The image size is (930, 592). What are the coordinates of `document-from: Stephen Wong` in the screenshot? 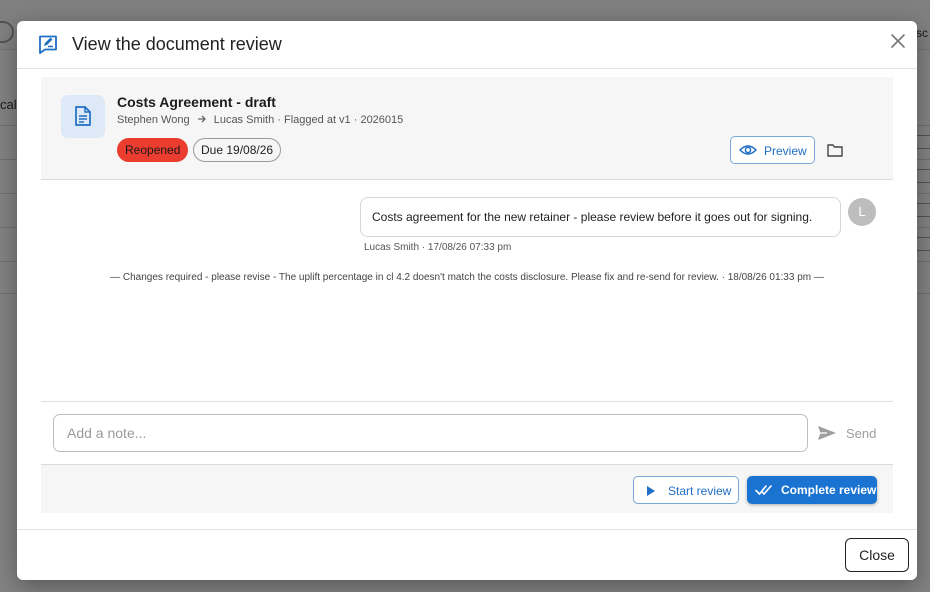 It's located at (153, 120).